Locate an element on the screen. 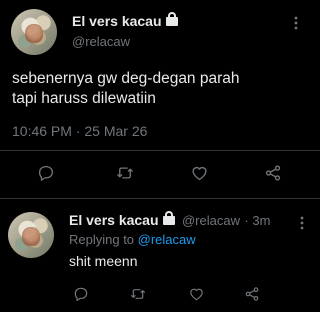 The width and height of the screenshot is (320, 312). replying-to: Replying to @relacaw is located at coordinates (132, 239).